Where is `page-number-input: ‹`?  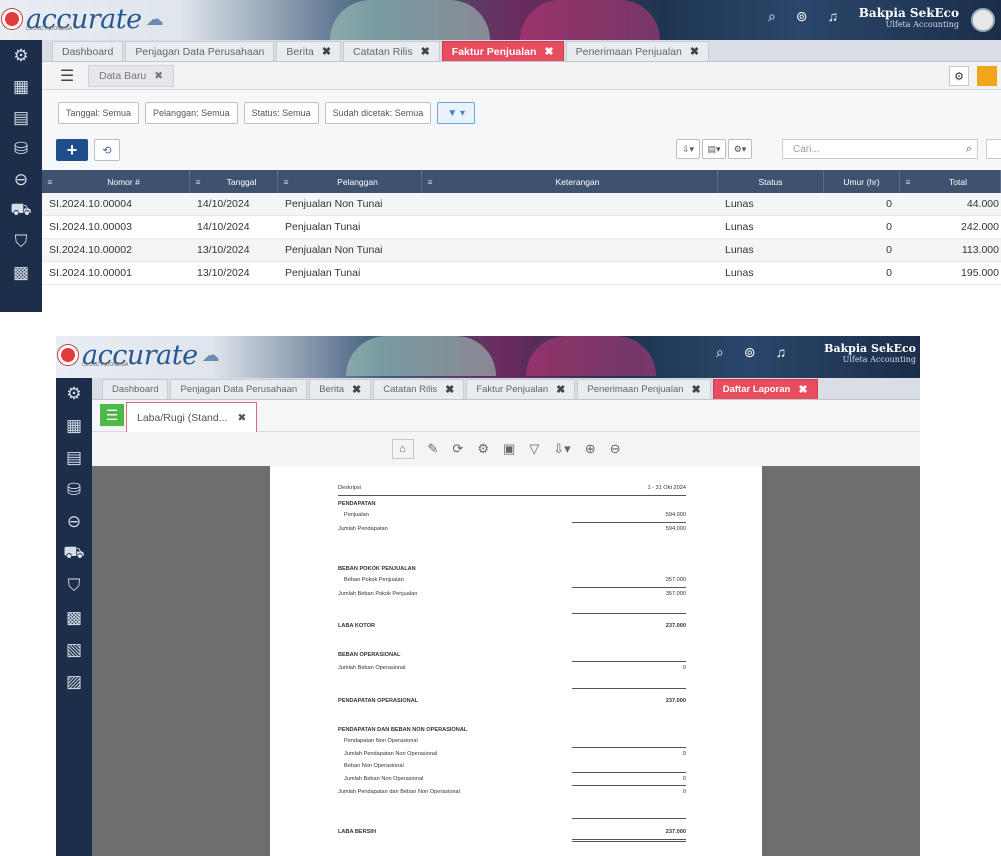 page-number-input: ‹ is located at coordinates (993, 149).